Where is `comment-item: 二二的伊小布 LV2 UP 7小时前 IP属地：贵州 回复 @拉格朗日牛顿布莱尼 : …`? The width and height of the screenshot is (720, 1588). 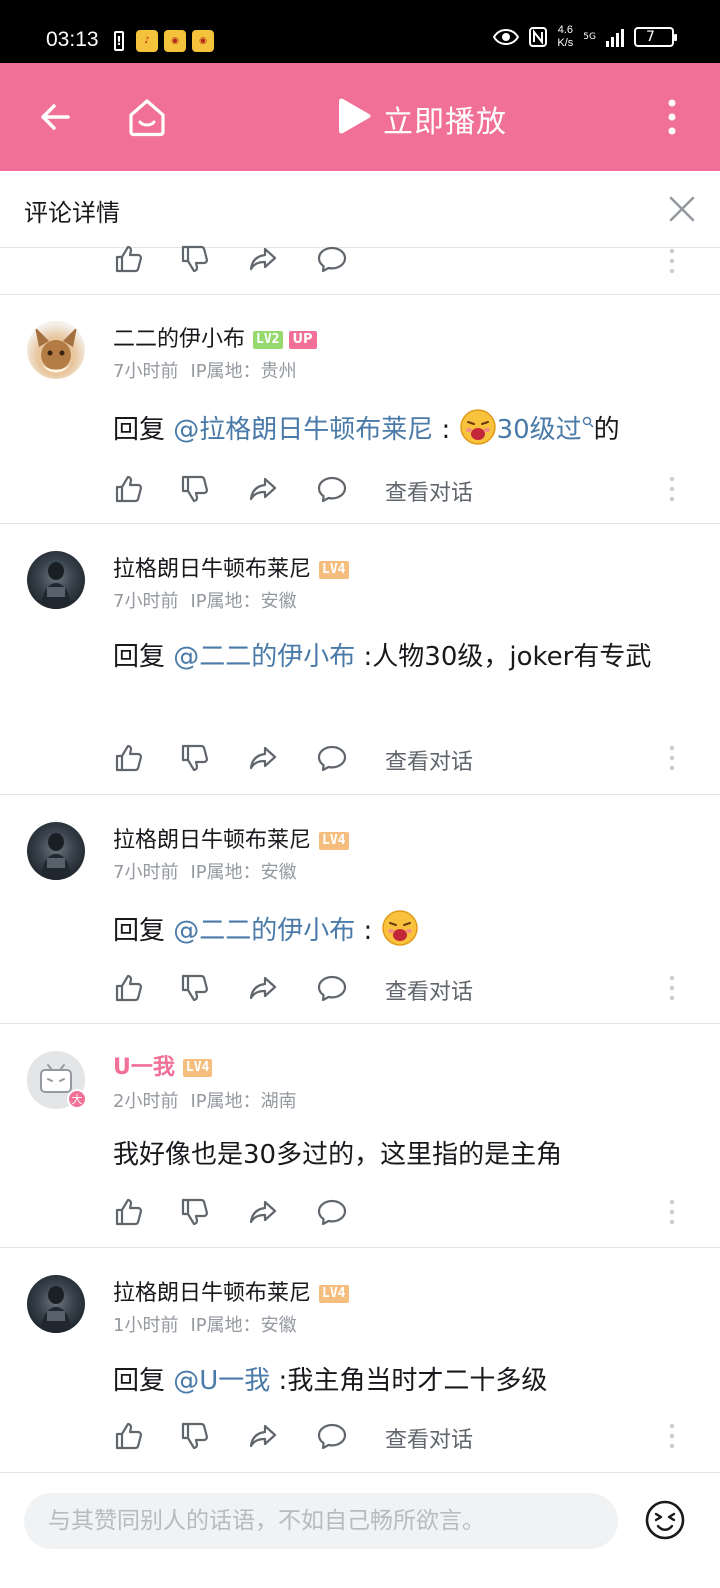 comment-item: 二二的伊小布 LV2 UP 7小时前 IP属地：贵州 回复 @拉格朗日牛顿布莱尼 : … is located at coordinates (360, 409).